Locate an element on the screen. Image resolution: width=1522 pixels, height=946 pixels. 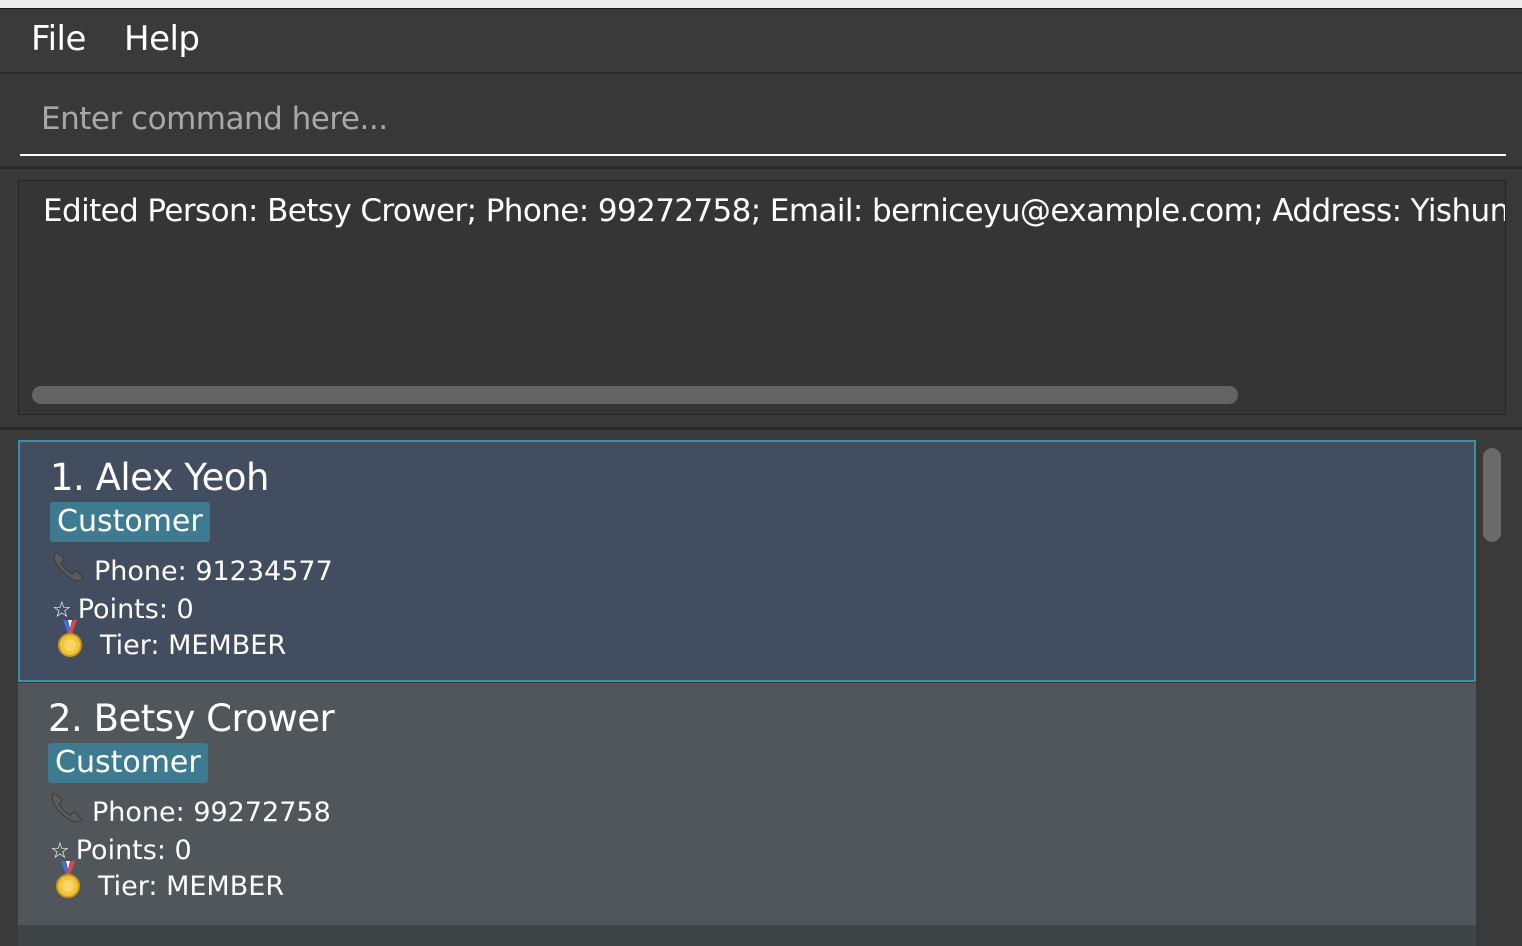
result-horizontal-scrollbar is located at coordinates (635, 395).